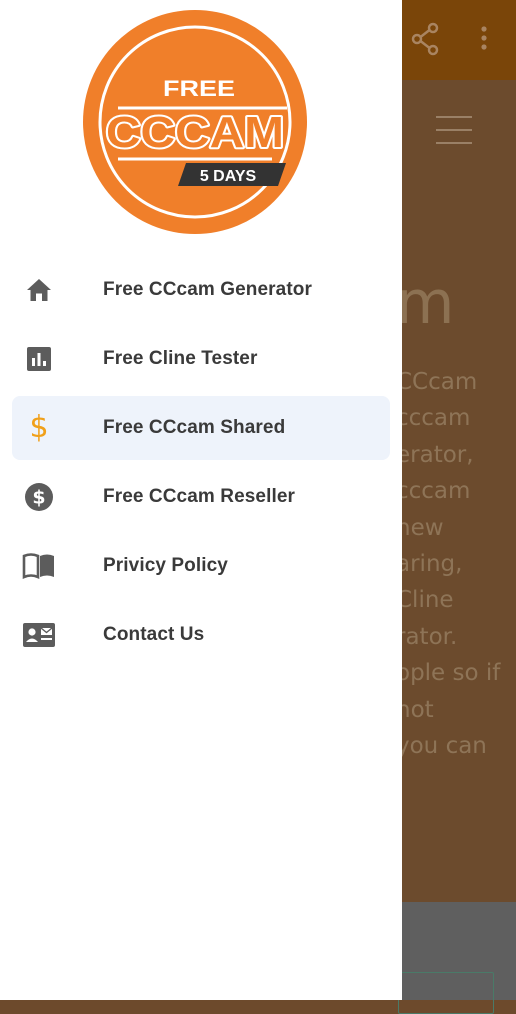 The height and width of the screenshot is (1014, 516). What do you see at coordinates (154, 634) in the screenshot?
I see `menu-item-label: Contact Us` at bounding box center [154, 634].